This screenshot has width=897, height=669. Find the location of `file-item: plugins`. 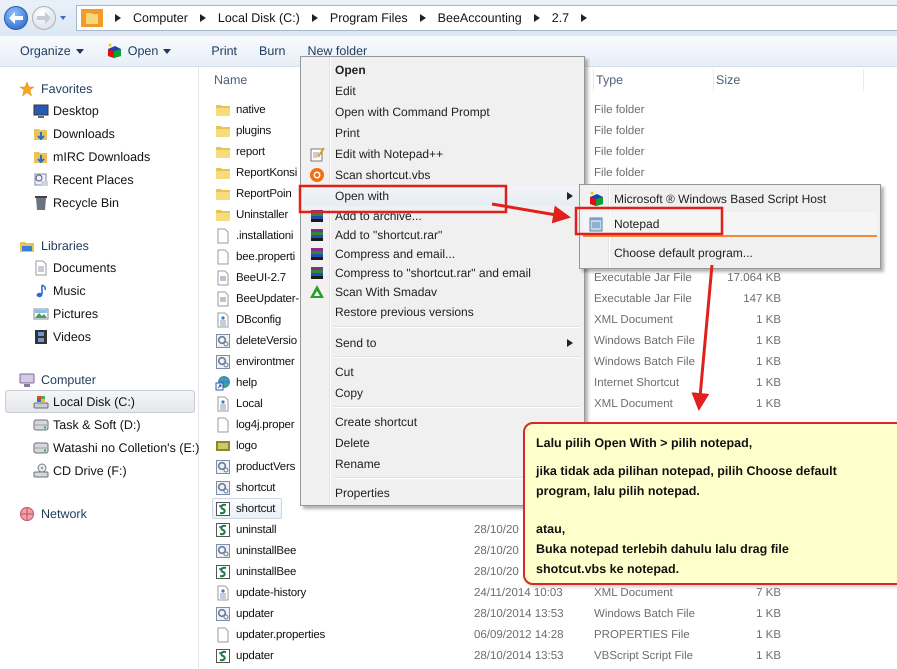

file-item: plugins is located at coordinates (245, 130).